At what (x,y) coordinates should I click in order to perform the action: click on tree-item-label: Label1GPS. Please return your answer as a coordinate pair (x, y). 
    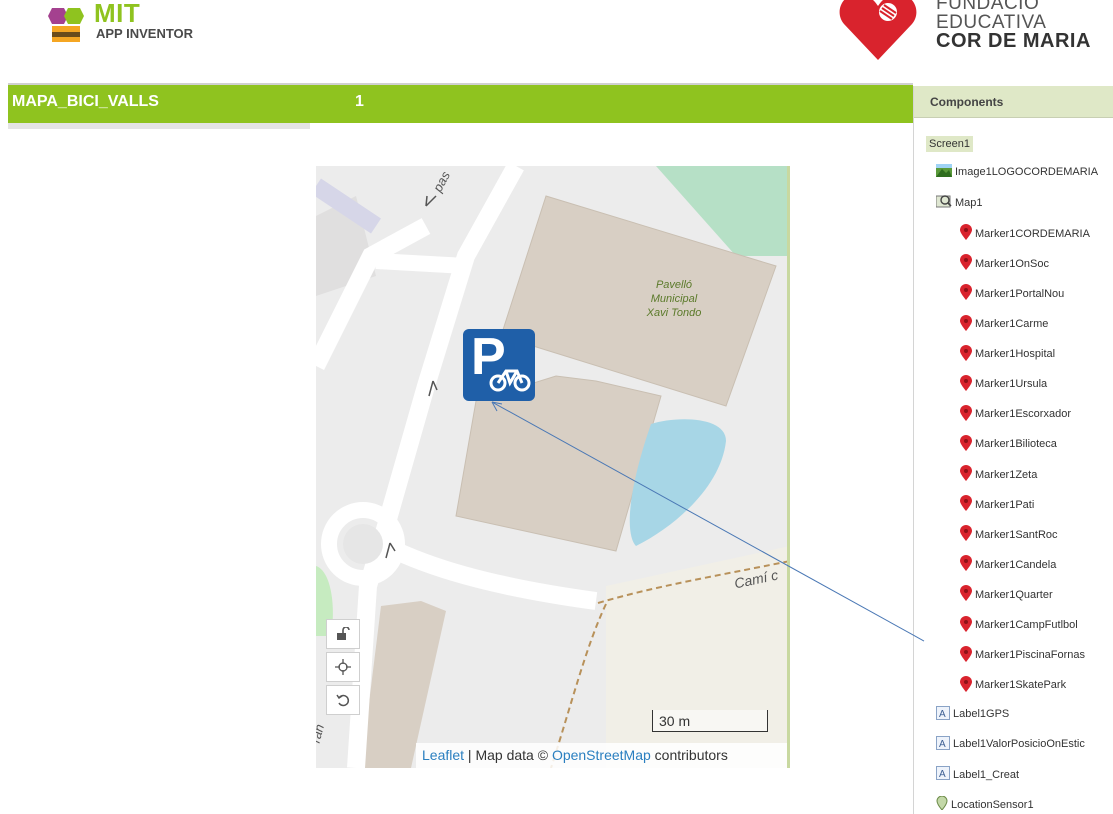
    Looking at the image, I should click on (981, 714).